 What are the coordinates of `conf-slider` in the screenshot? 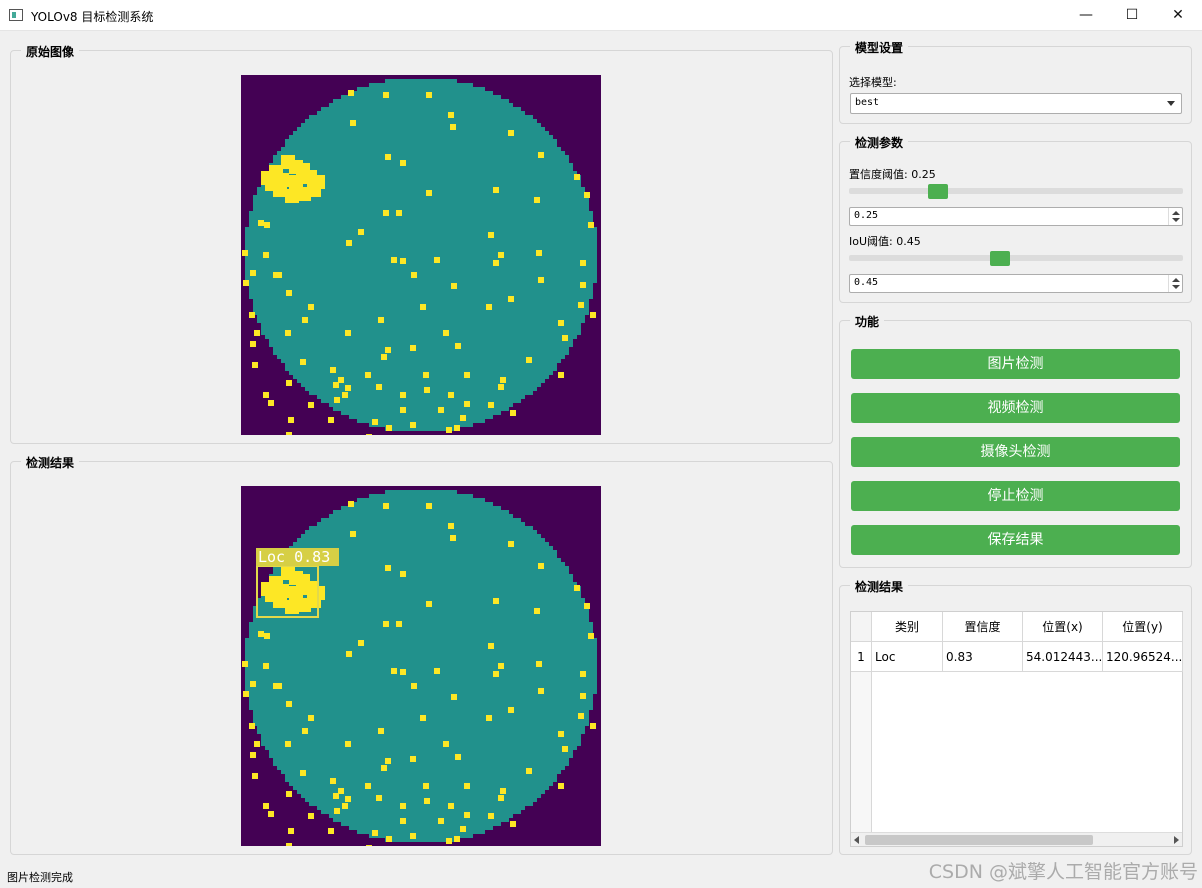 It's located at (1016, 191).